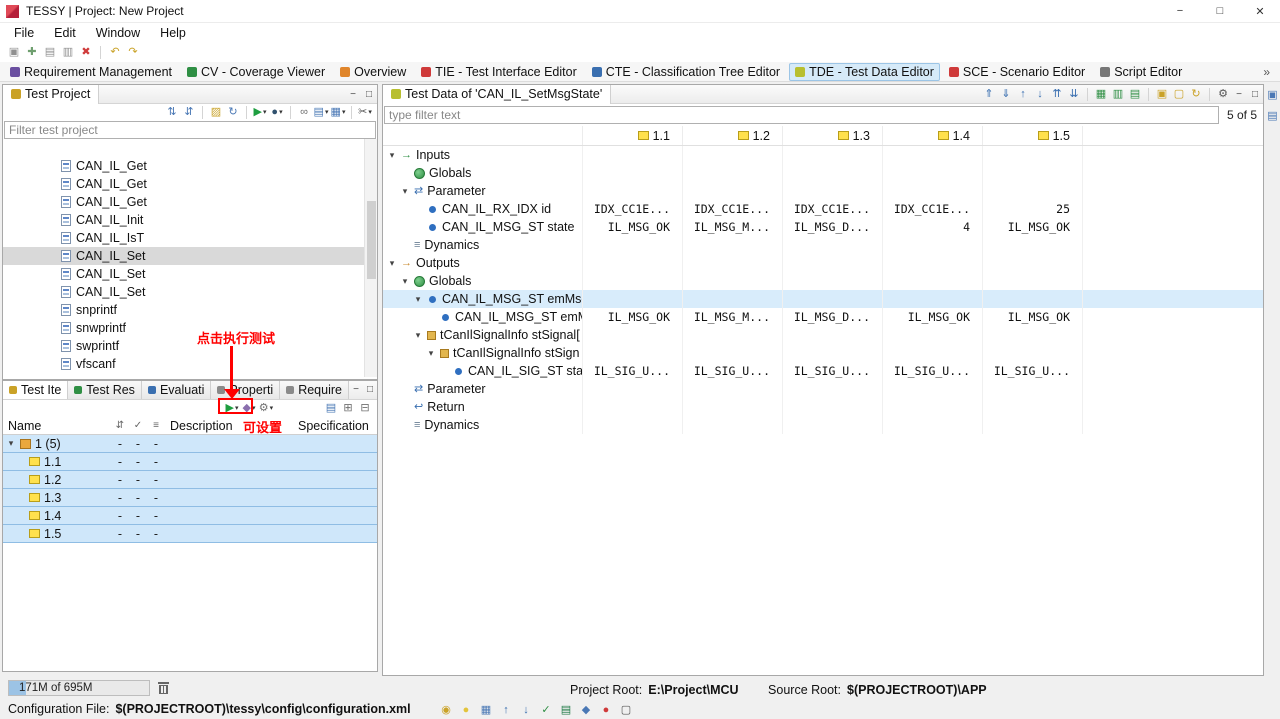 This screenshot has height=719, width=1280. What do you see at coordinates (331, 408) in the screenshot?
I see `report-icon: ▤` at bounding box center [331, 408].